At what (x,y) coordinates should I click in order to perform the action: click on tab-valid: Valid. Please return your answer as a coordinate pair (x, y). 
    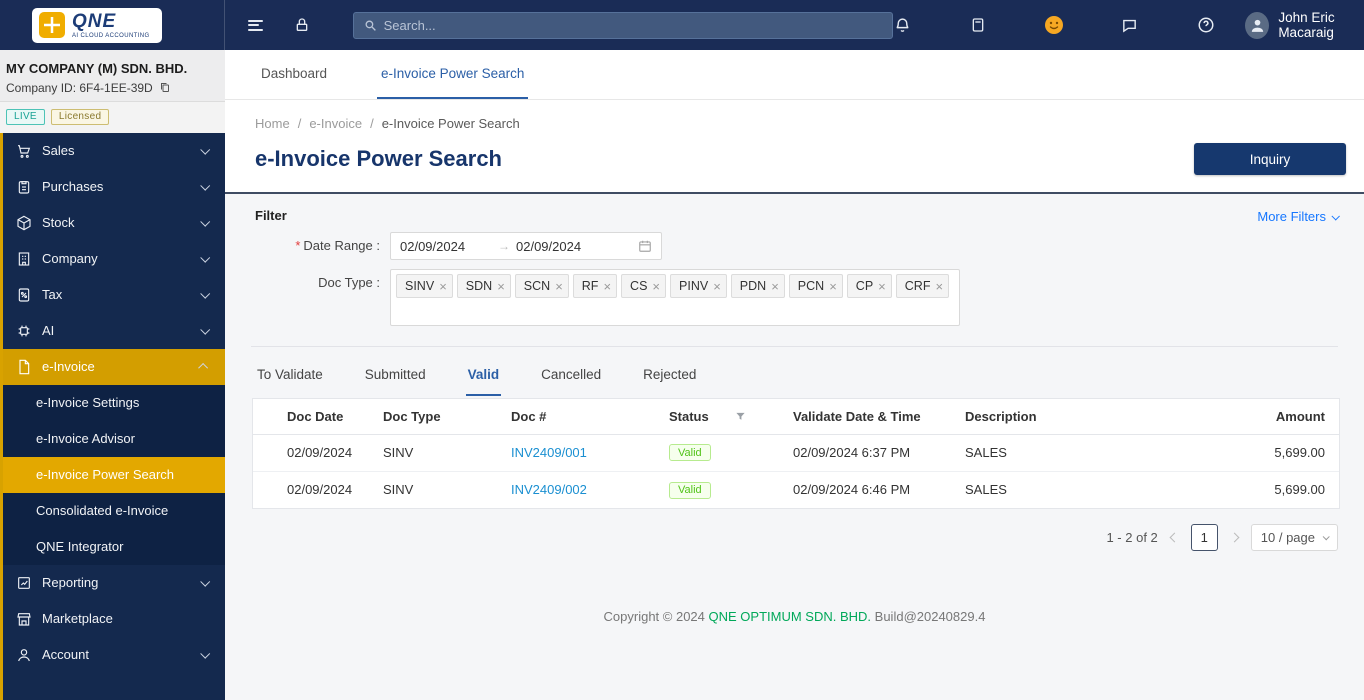
    Looking at the image, I should click on (483, 374).